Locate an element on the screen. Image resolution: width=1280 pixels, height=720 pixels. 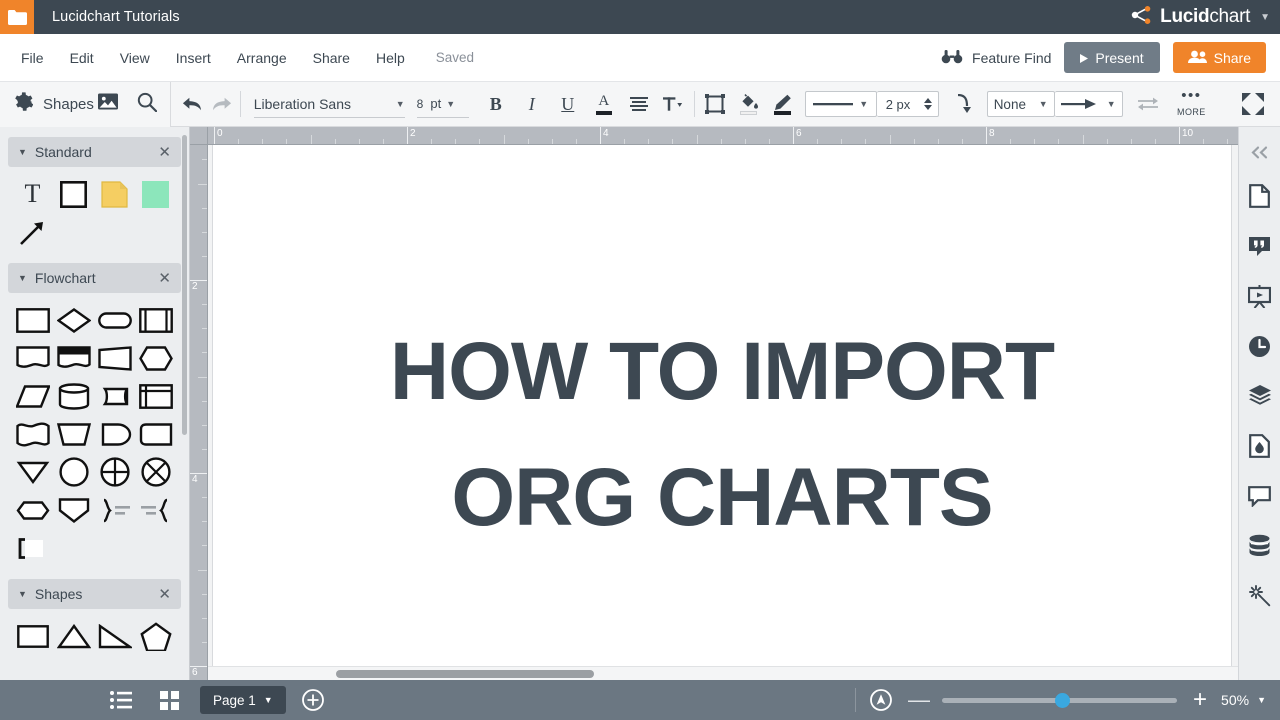
font-size-select: 8 pt ▼ is located at coordinates (442, 104).